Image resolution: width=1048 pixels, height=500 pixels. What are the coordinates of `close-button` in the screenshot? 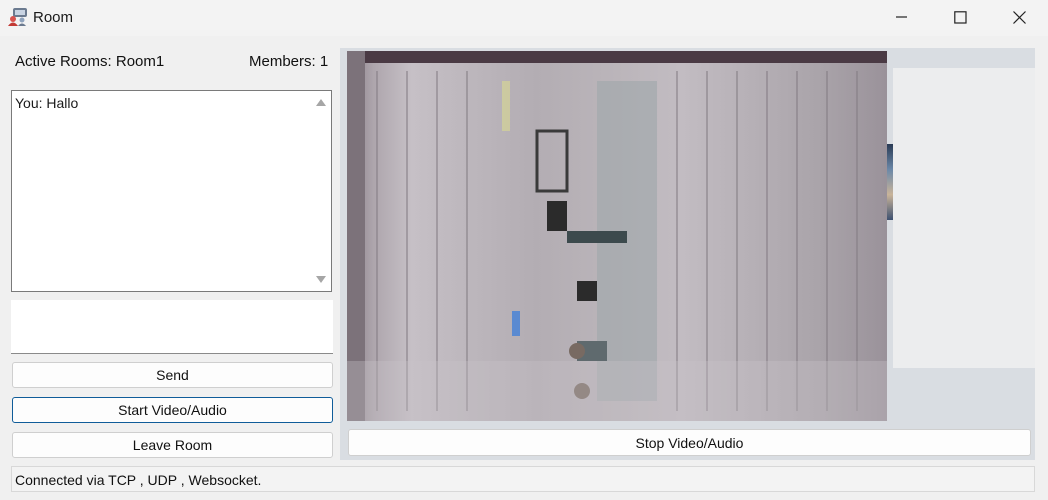 It's located at (1019, 17).